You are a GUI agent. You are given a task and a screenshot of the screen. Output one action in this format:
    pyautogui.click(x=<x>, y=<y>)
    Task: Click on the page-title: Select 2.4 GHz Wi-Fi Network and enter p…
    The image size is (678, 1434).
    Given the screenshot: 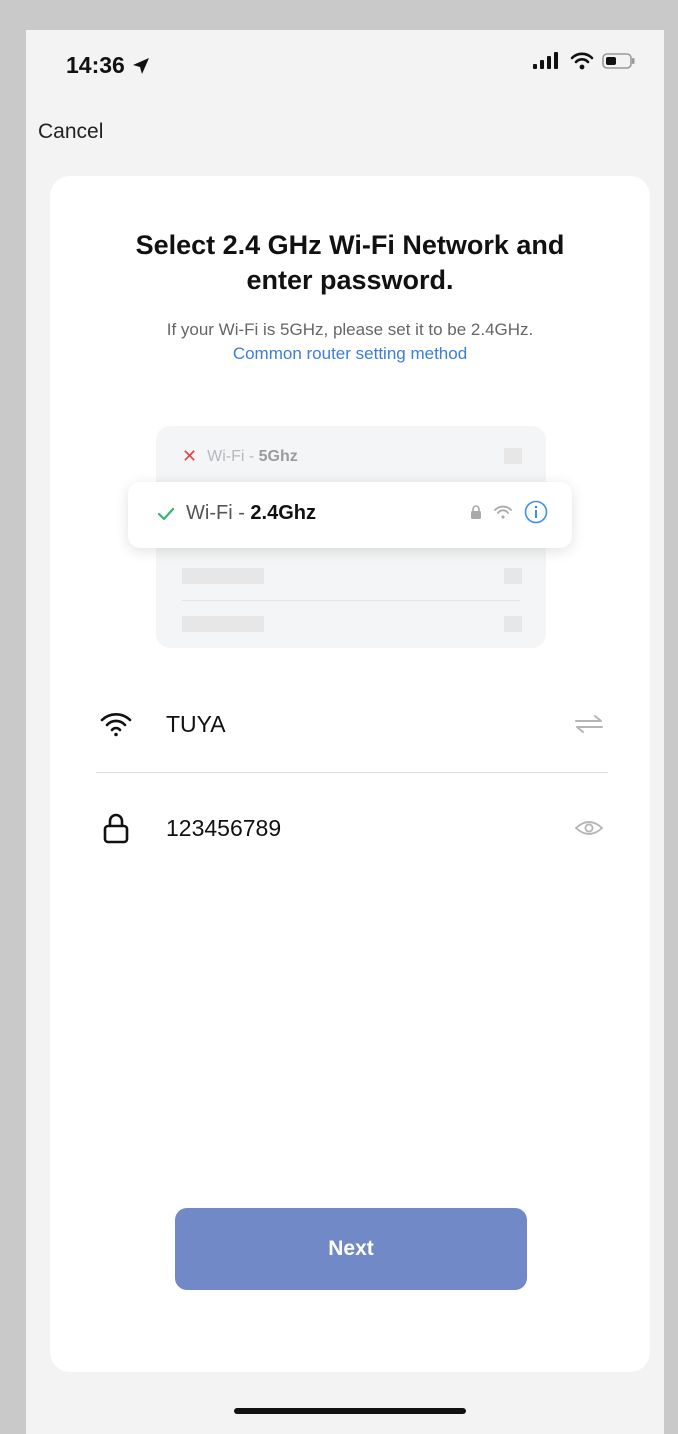 What is the action you would take?
    pyautogui.click(x=350, y=262)
    